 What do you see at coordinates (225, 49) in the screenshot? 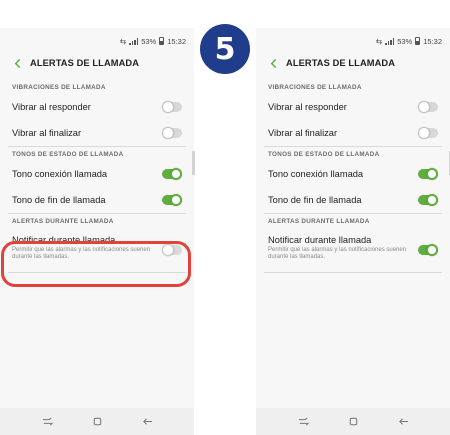
I see `step-number-badge: 5` at bounding box center [225, 49].